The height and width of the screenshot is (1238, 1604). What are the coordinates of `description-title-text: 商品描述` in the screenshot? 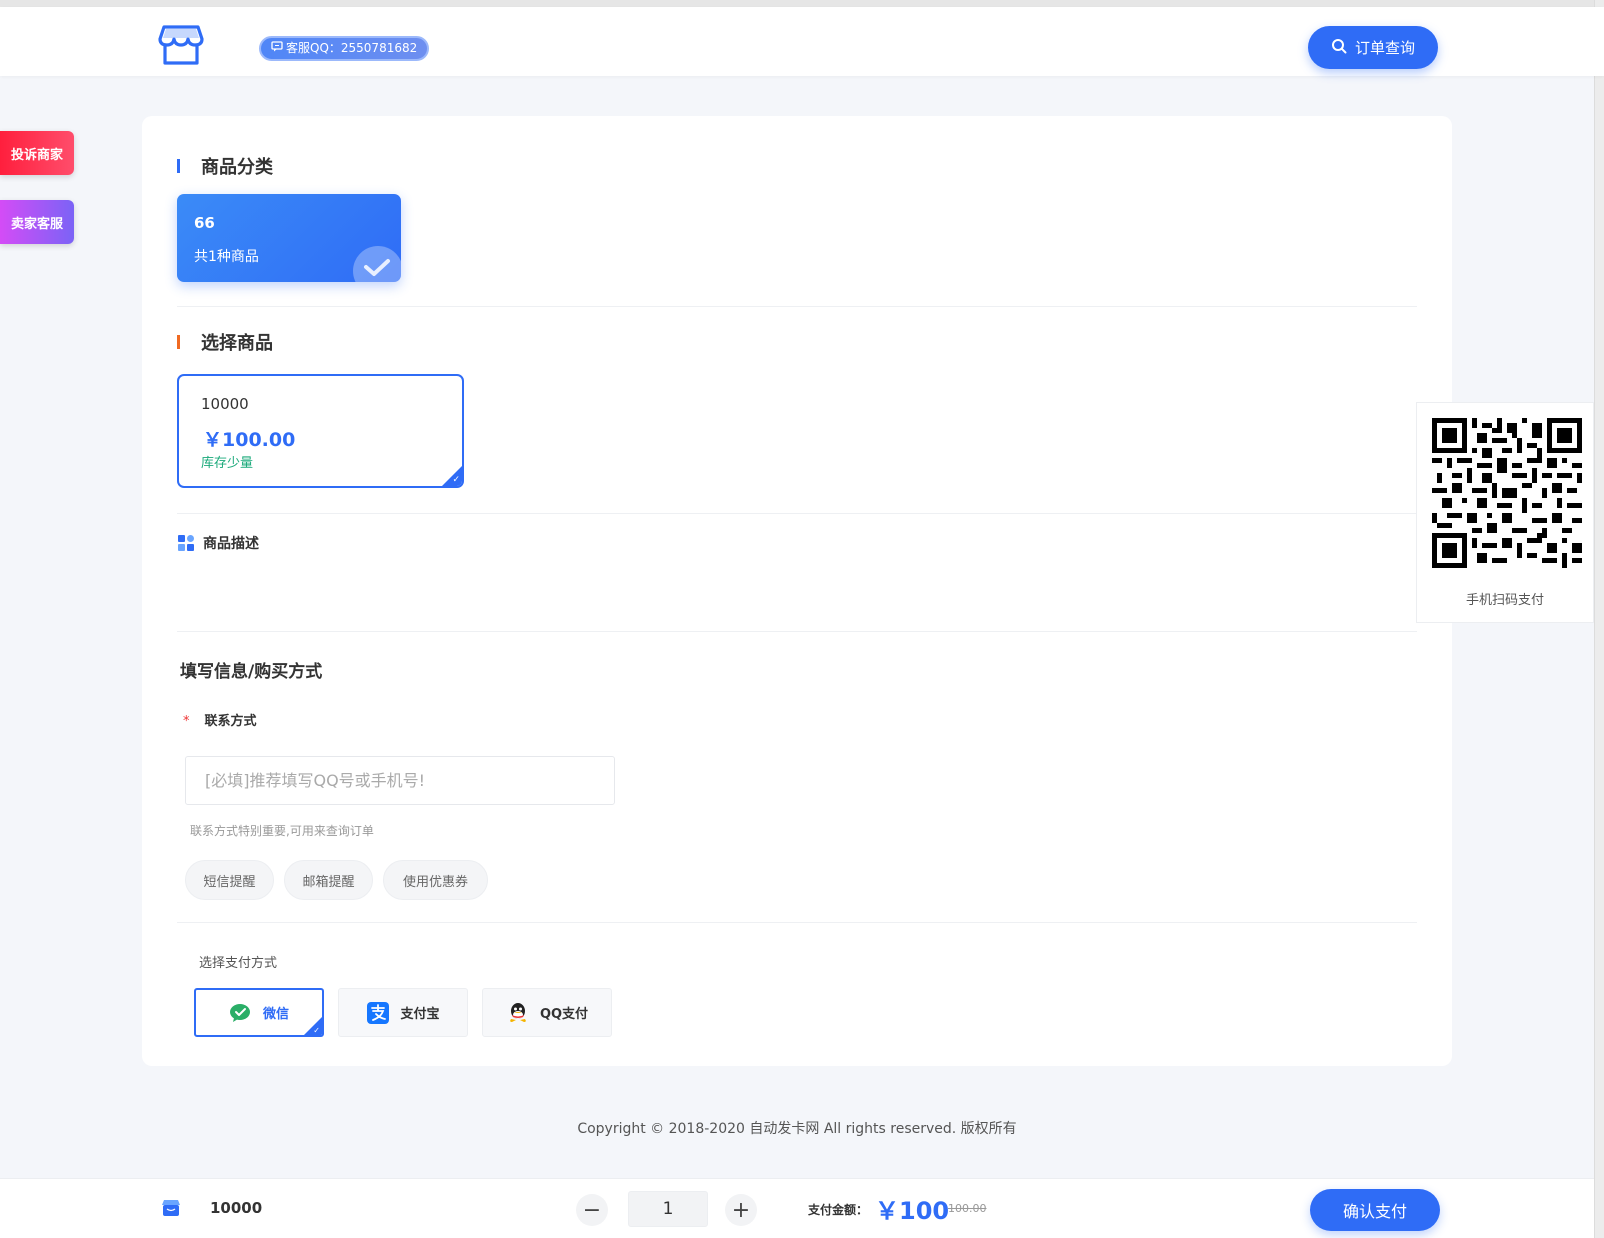 It's located at (231, 544).